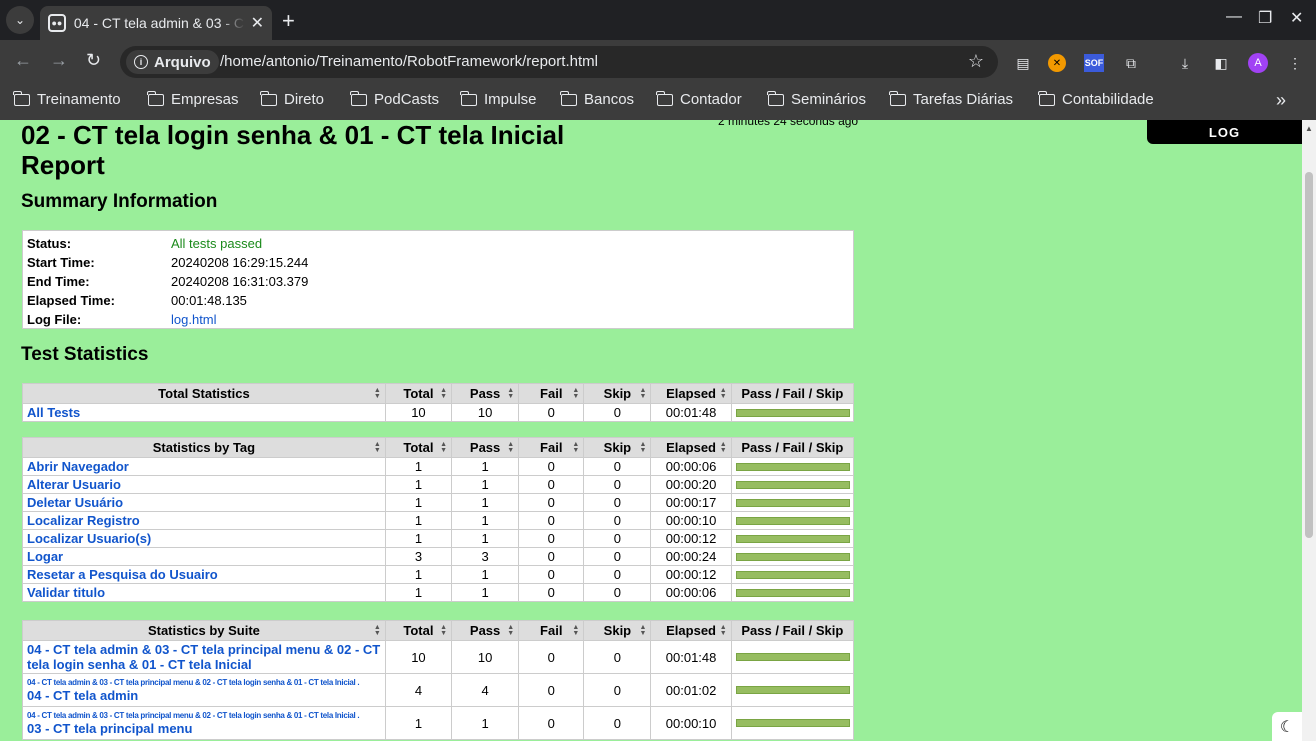  What do you see at coordinates (204, 630) in the screenshot?
I see `column-header-name: Statistics by Suite ▲ ▼` at bounding box center [204, 630].